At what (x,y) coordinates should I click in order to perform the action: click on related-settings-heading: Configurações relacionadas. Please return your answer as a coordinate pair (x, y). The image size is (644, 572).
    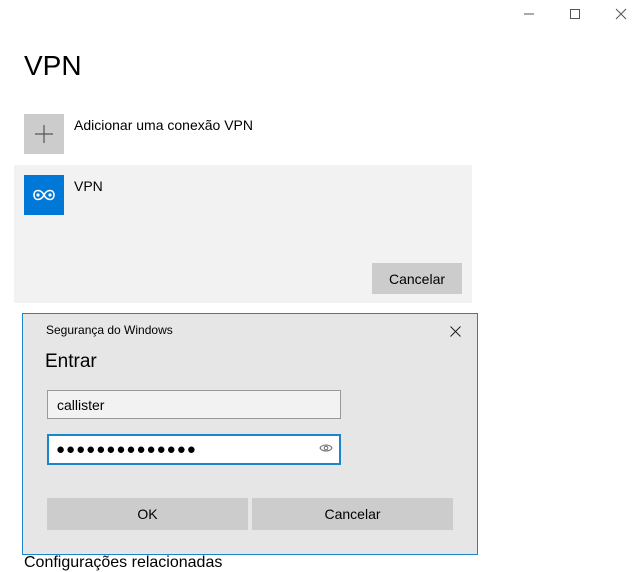
    Looking at the image, I should click on (123, 562).